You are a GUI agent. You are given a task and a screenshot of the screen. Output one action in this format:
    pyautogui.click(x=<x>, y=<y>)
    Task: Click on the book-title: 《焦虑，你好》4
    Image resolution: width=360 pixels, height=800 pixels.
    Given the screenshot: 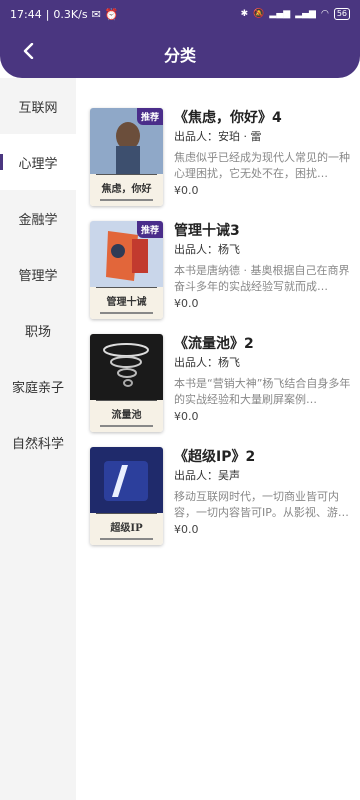 What is the action you would take?
    pyautogui.click(x=228, y=118)
    